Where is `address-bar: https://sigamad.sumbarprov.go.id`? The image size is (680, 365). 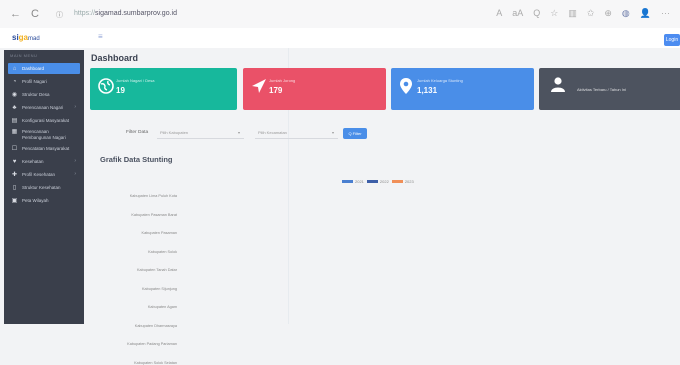 address-bar: https://sigamad.sumbarprov.go.id is located at coordinates (125, 13).